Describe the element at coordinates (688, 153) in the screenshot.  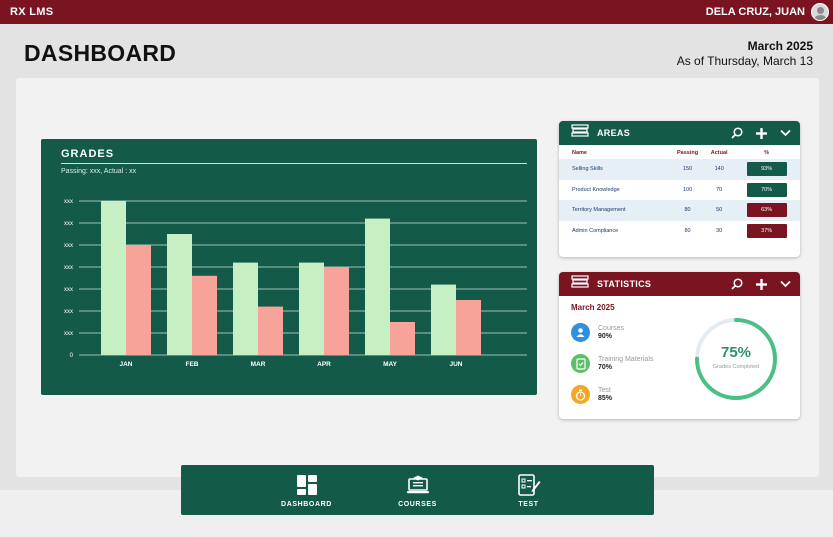
I see `column-header-passing: Passing` at that location.